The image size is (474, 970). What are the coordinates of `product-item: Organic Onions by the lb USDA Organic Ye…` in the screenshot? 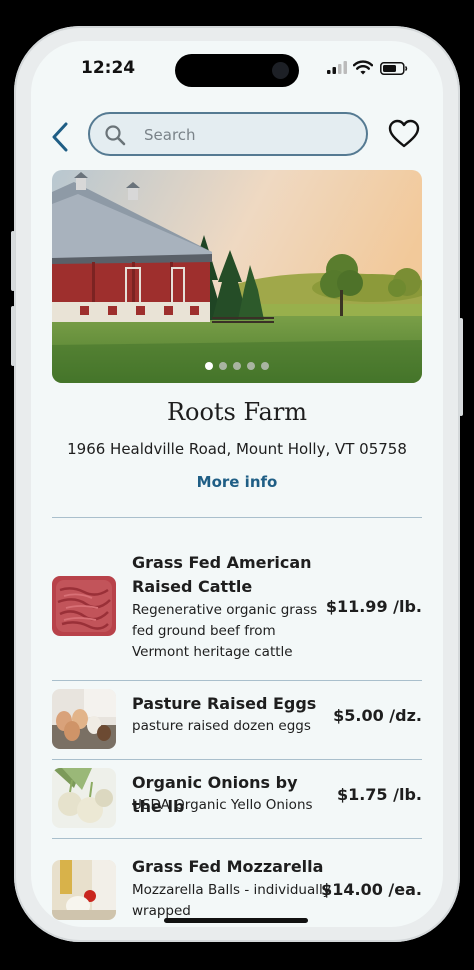 It's located at (237, 803).